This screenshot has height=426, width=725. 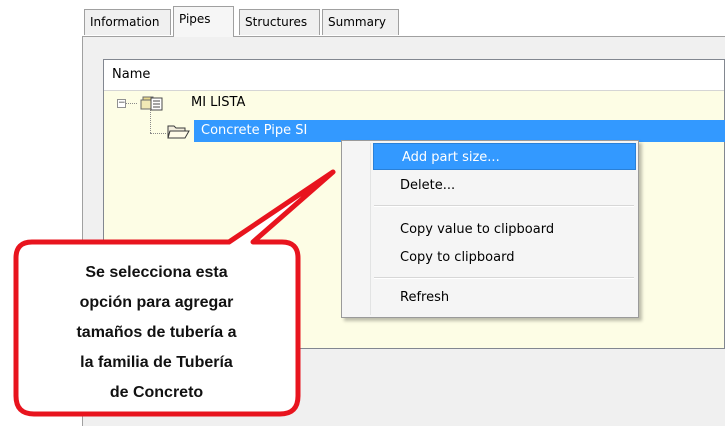 I want to click on menu-item-copy-clipboard: Copy to clipboard, so click(x=490, y=257).